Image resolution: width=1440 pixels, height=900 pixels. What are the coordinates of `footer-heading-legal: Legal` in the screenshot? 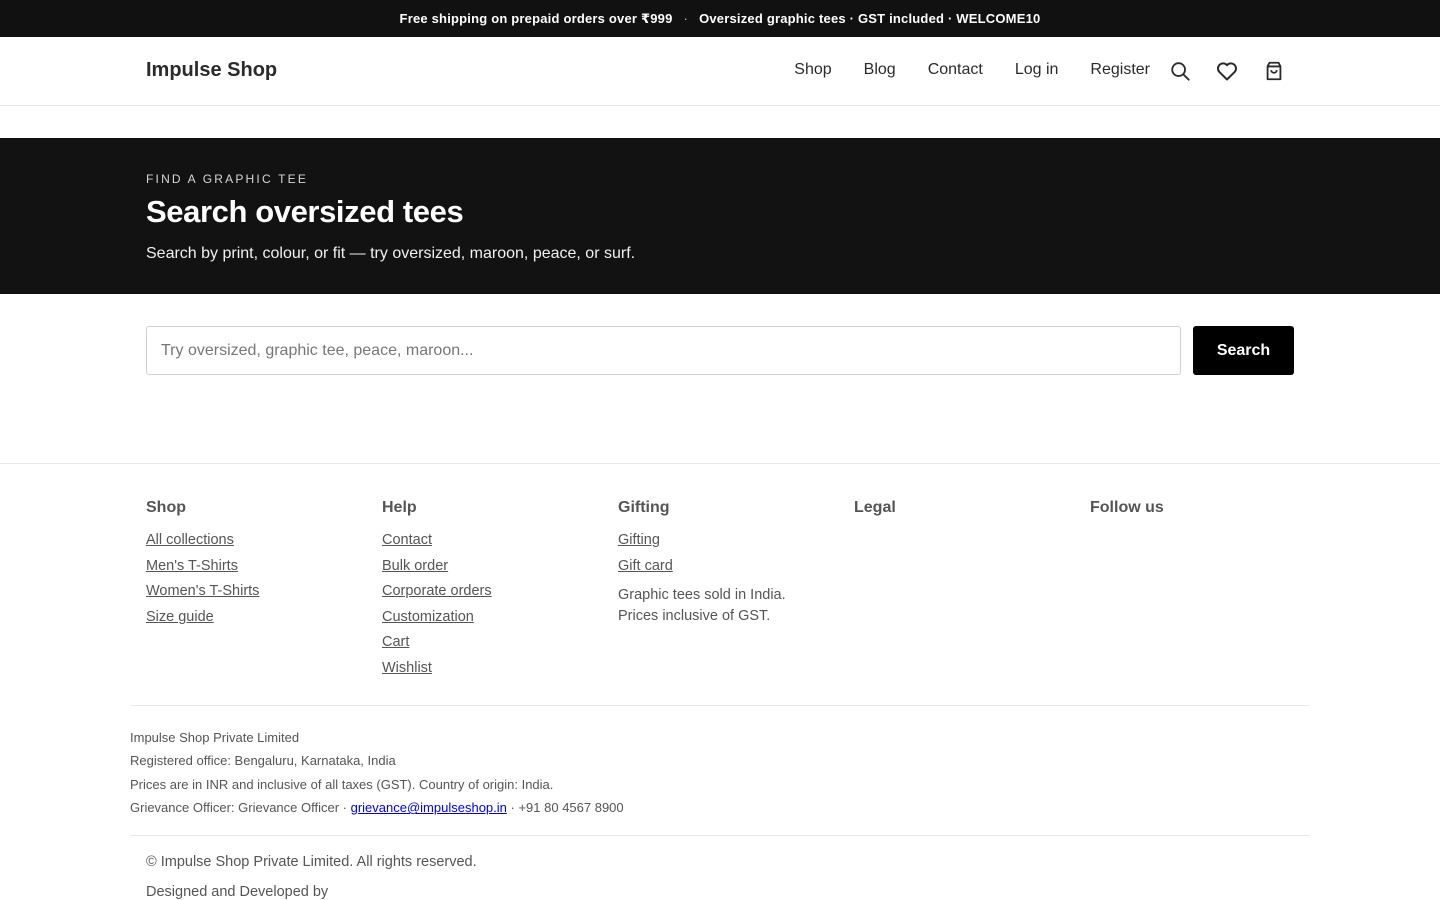 It's located at (875, 507).